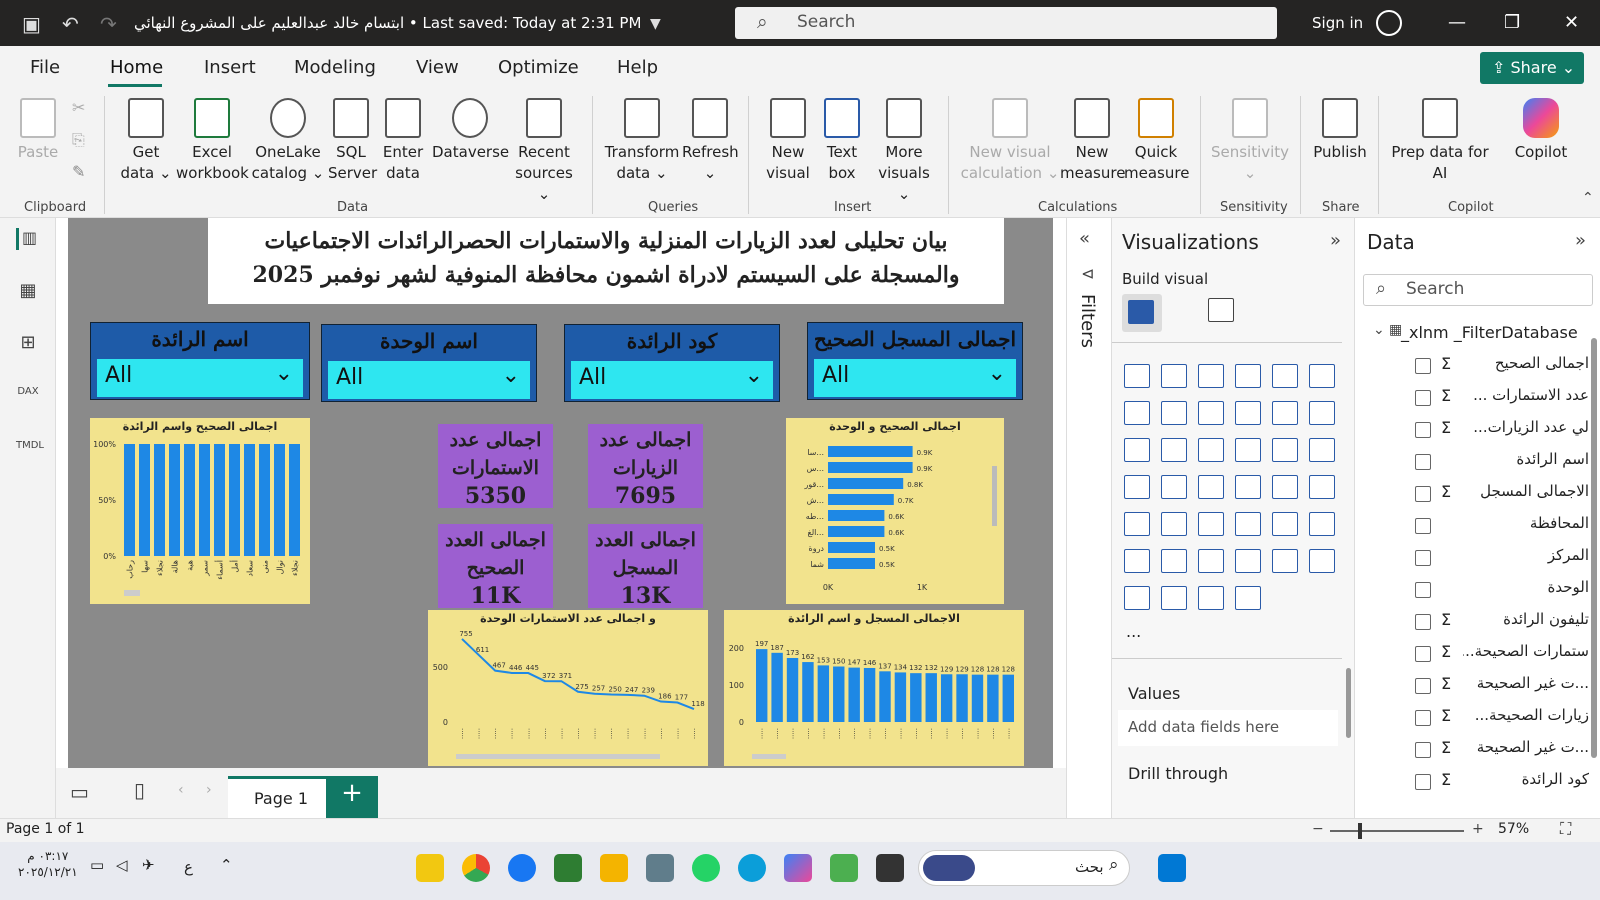  I want to click on slicer-leader-name: اسم الرائدة All ⌄, so click(200, 361).